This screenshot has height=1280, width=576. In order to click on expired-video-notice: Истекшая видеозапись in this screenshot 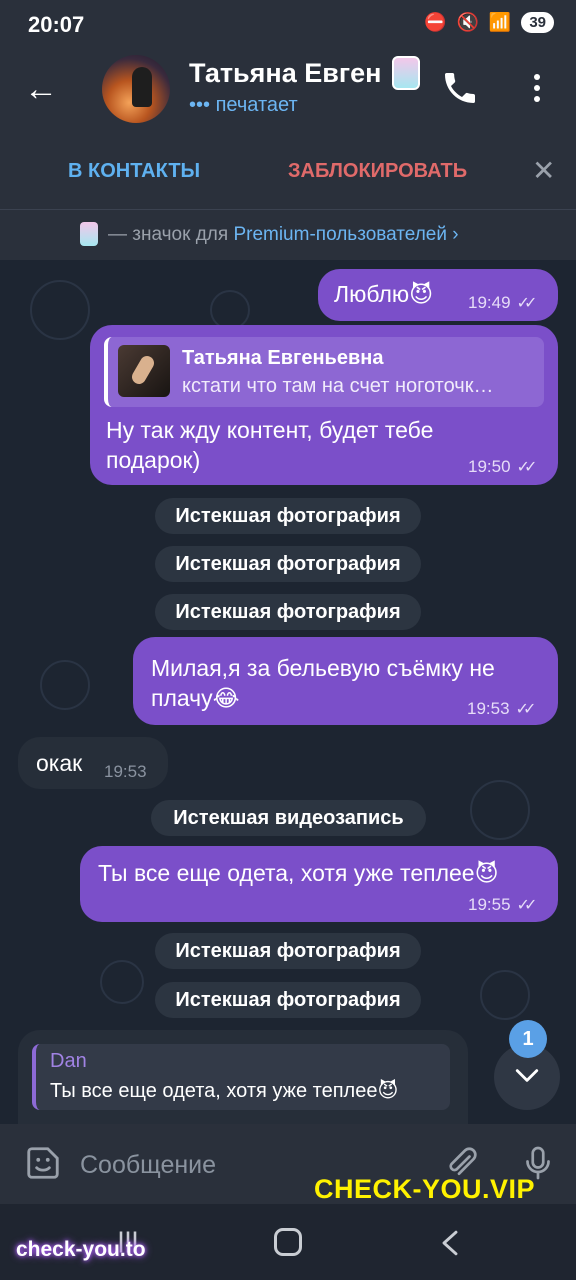, I will do `click(288, 818)`.